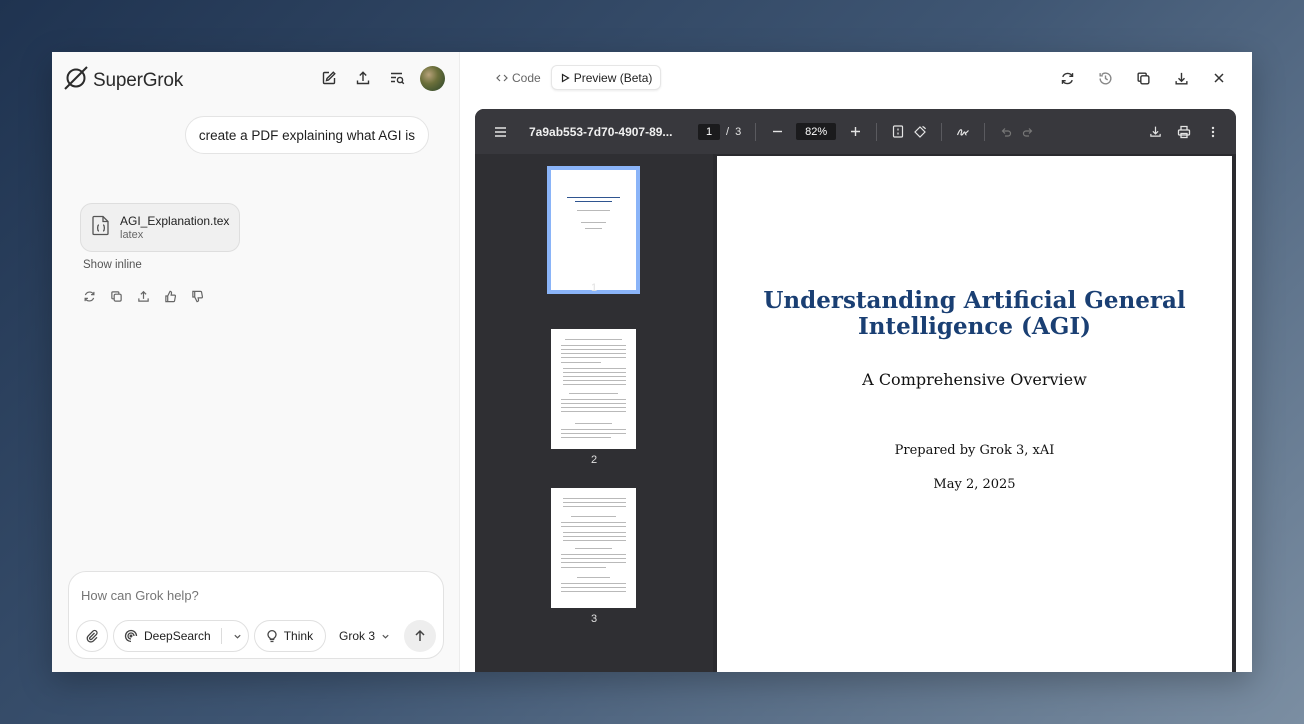  I want to click on deepsearch-icon, so click(131, 636).